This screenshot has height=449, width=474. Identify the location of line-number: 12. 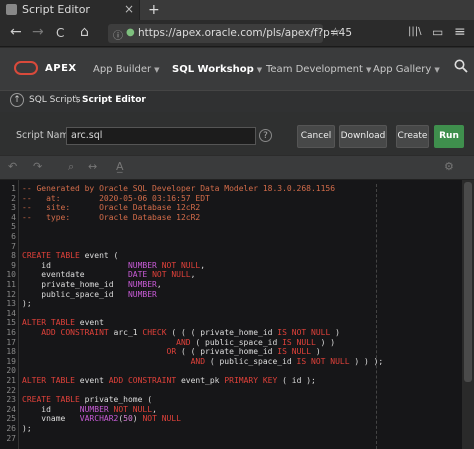
(11, 294).